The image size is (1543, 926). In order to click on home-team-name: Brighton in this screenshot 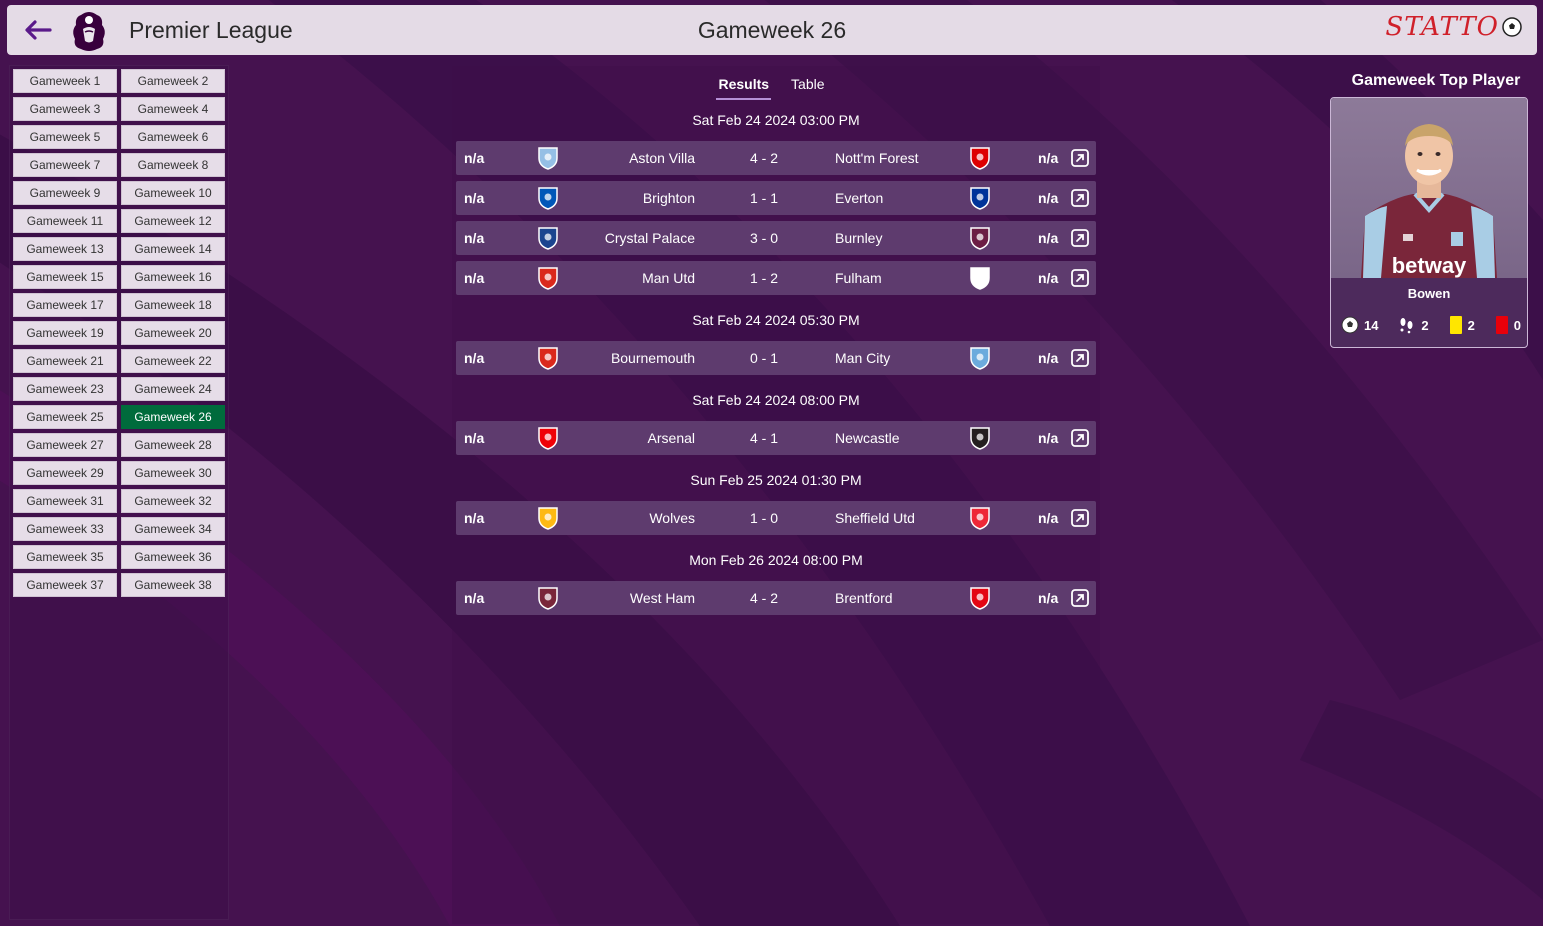, I will do `click(668, 198)`.